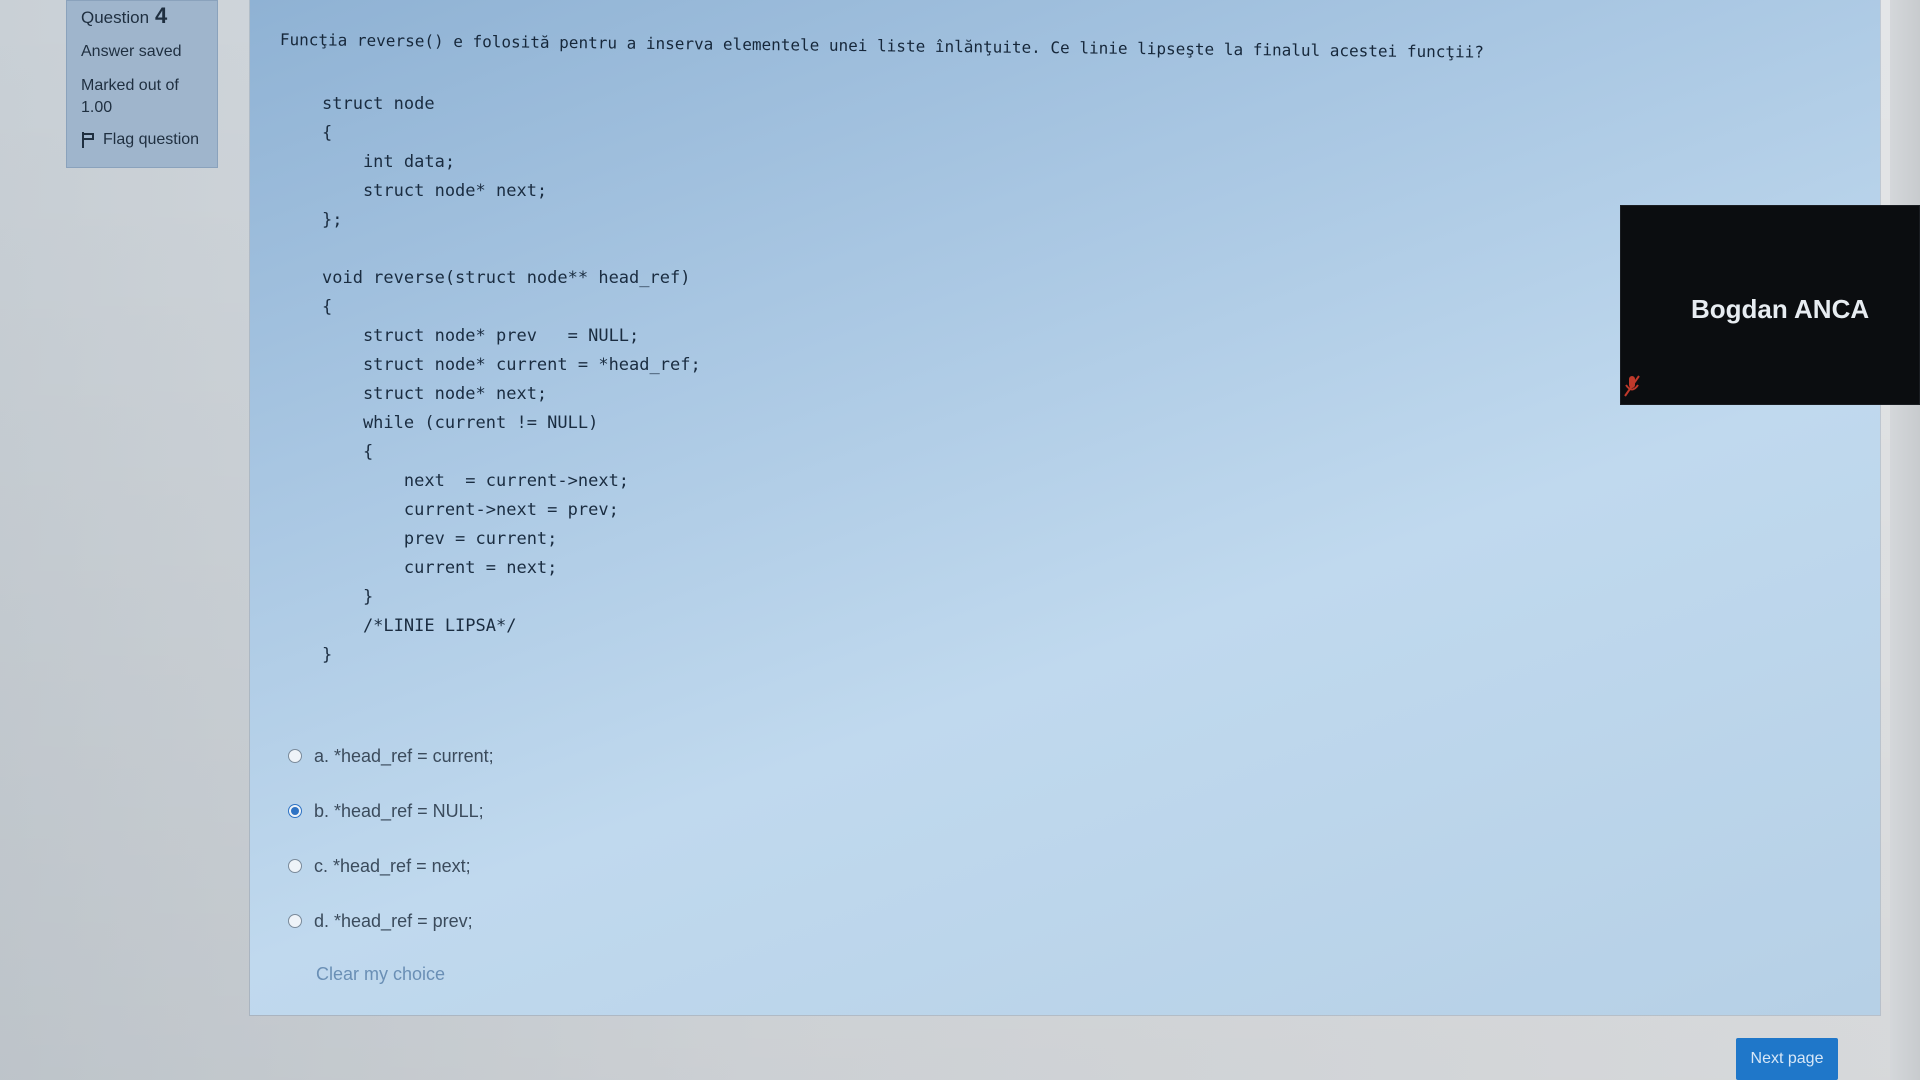  What do you see at coordinates (130, 85) in the screenshot?
I see `marked-out-of-label: Marked out of` at bounding box center [130, 85].